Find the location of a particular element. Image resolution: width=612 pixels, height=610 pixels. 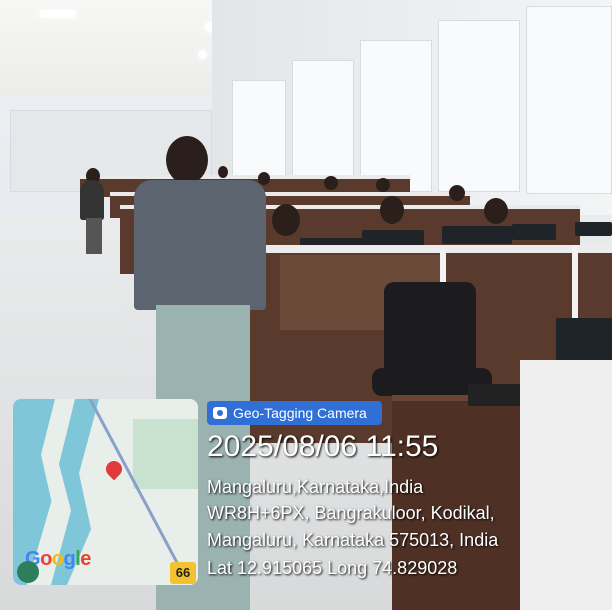

teacher-shirt is located at coordinates (200, 245).